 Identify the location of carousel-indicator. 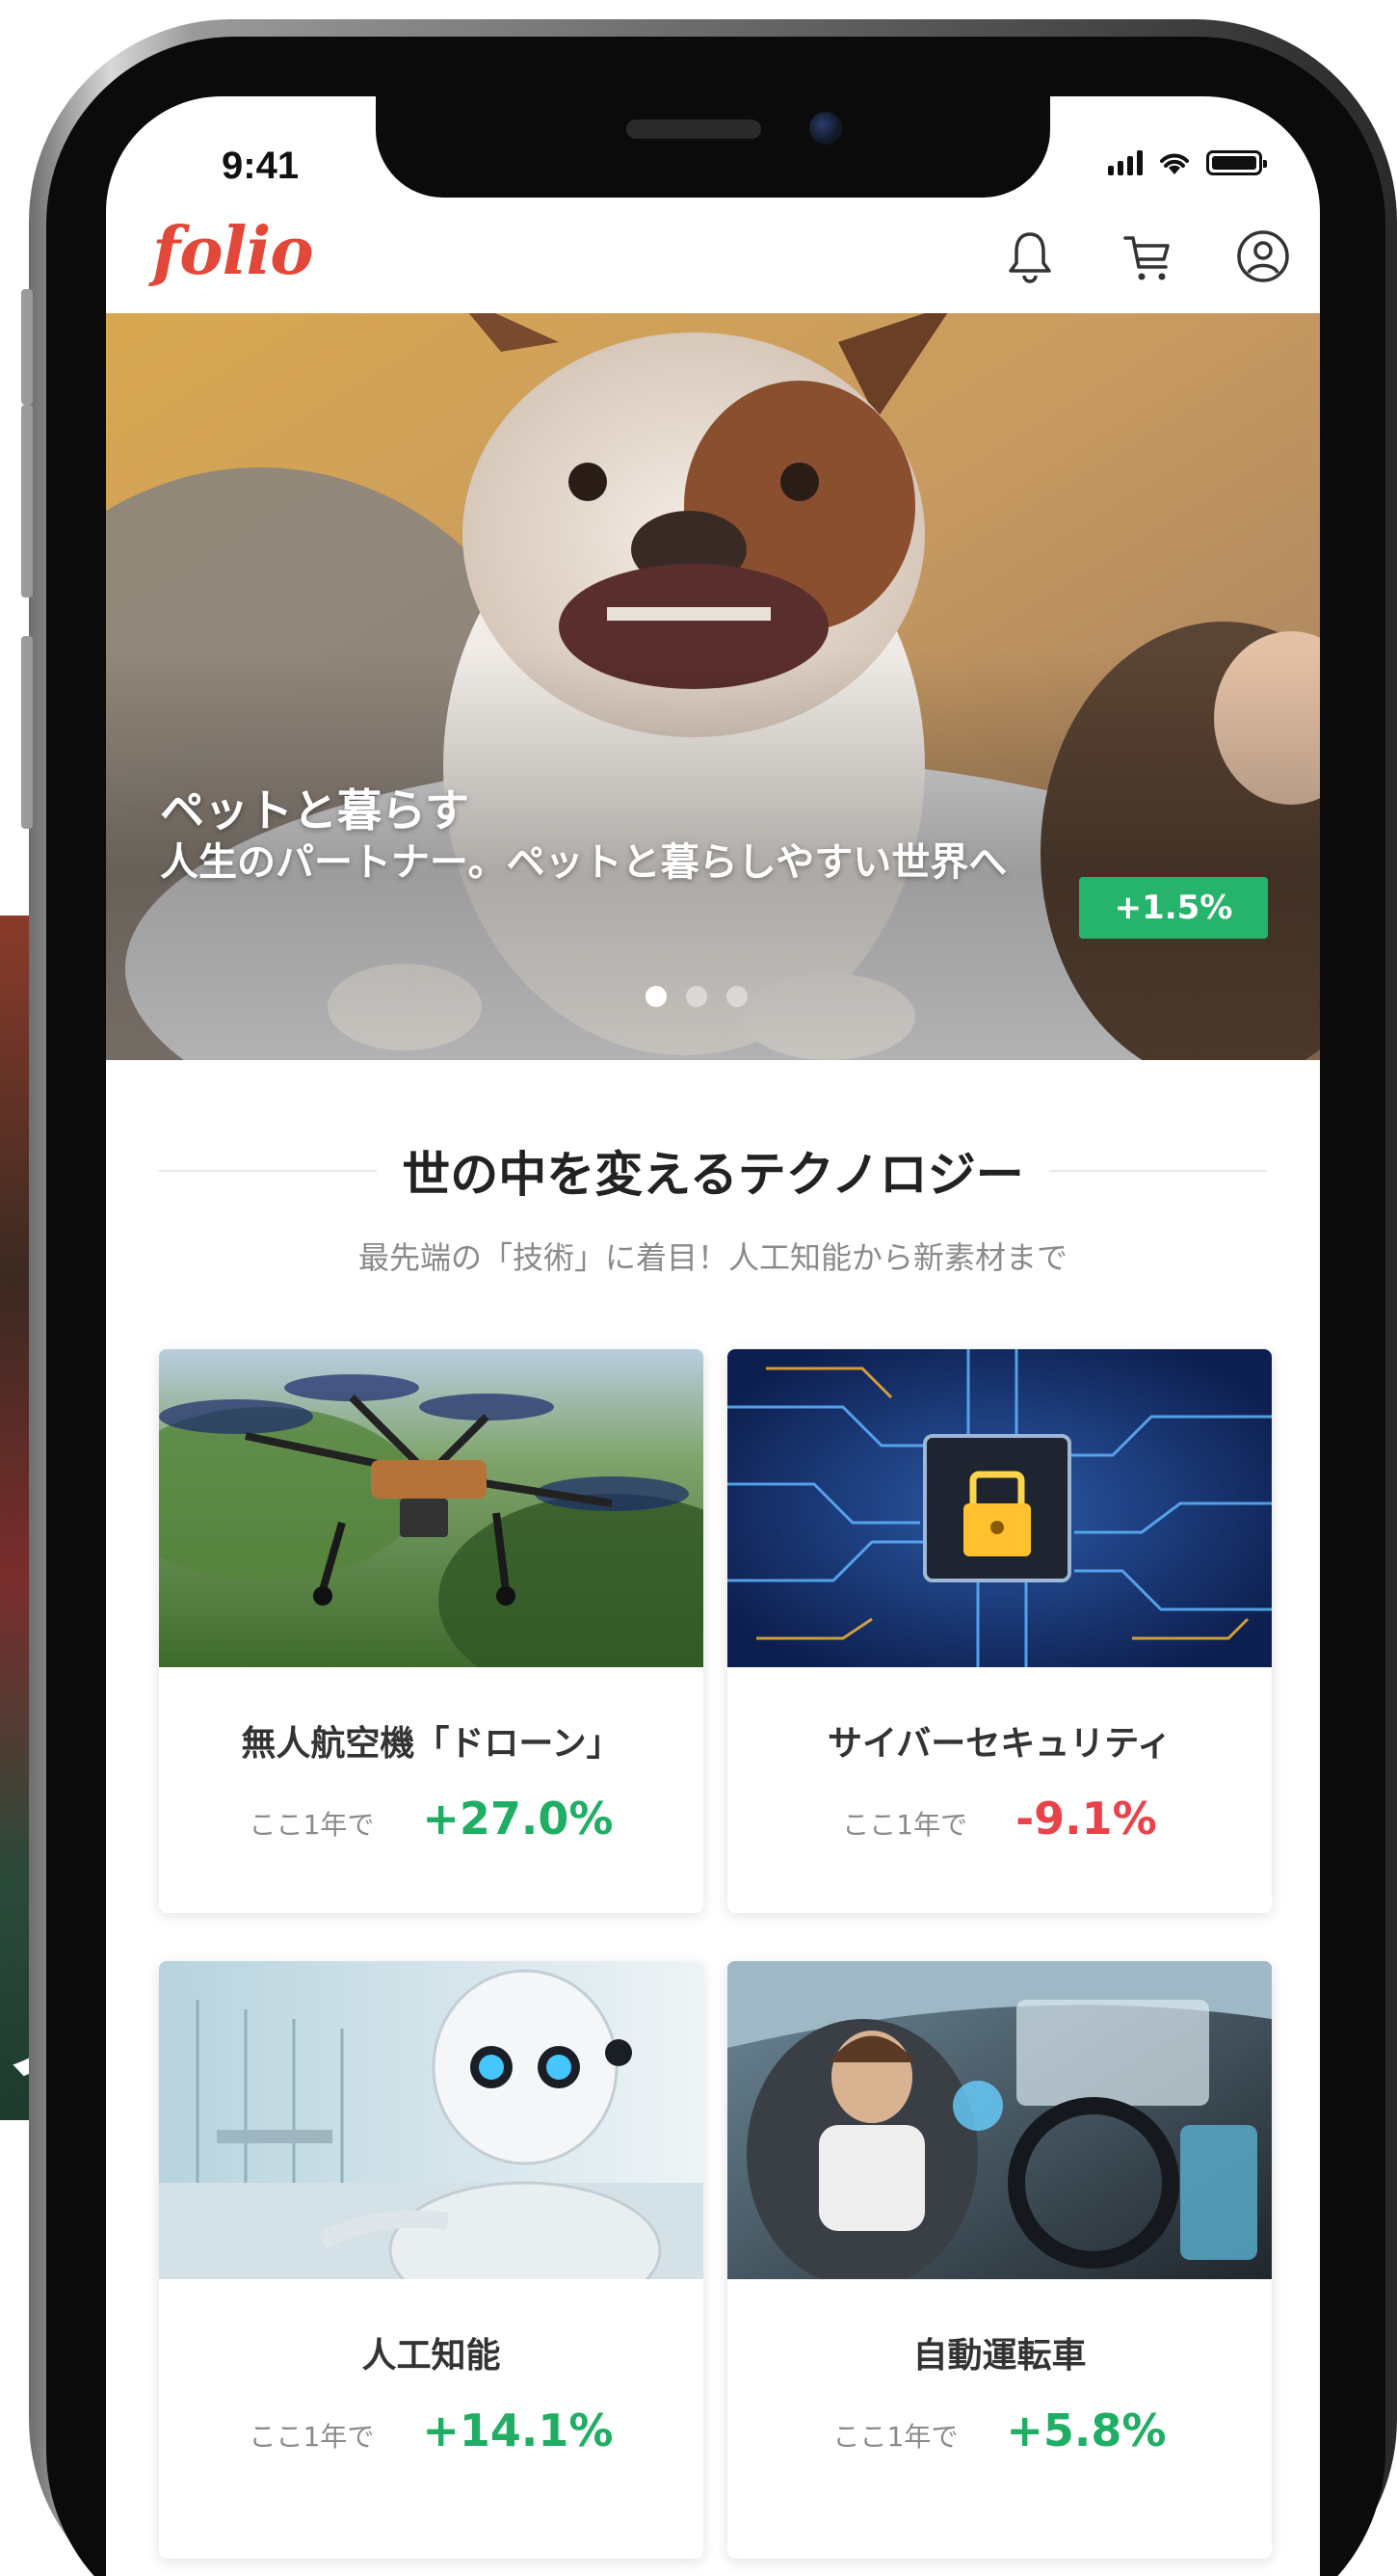
(697, 996).